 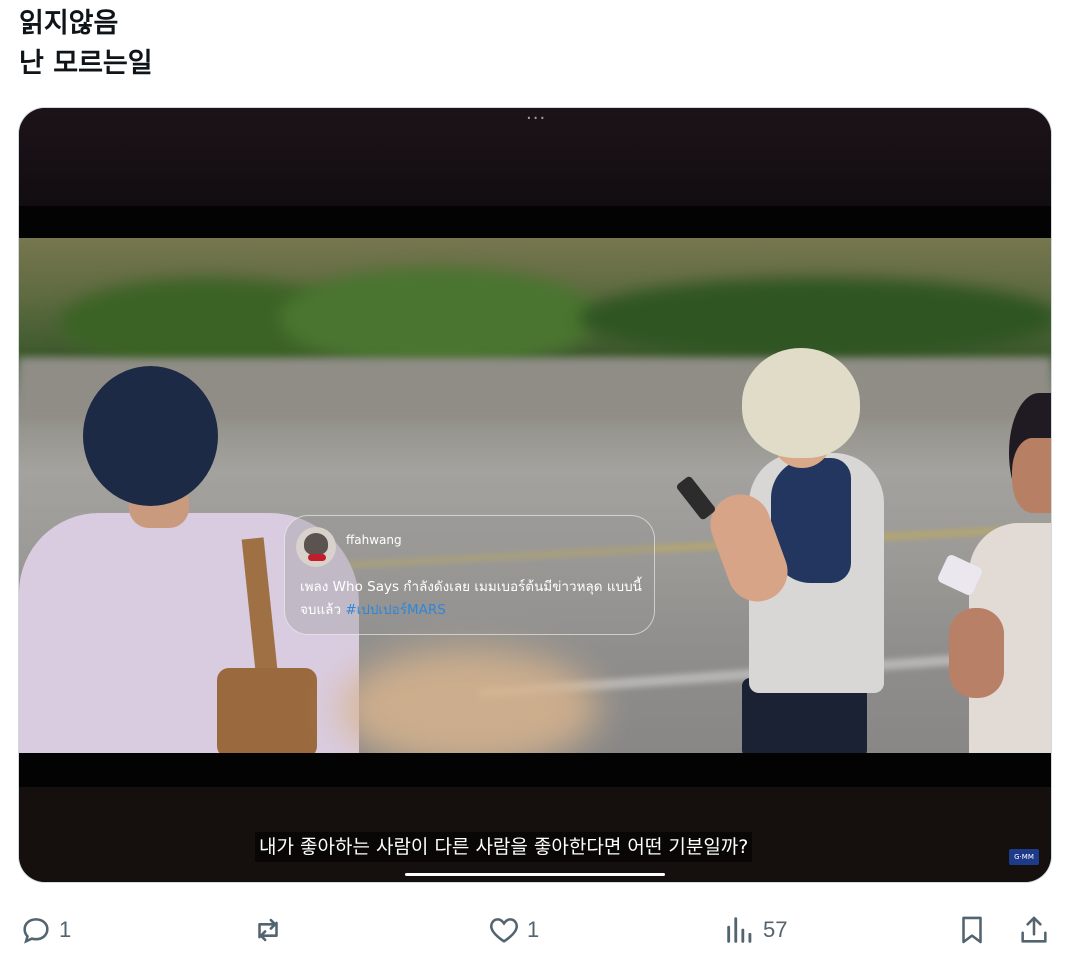 What do you see at coordinates (504, 847) in the screenshot?
I see `video-subtitle: 내가 좋아하는 사람이 다른 사람을 좋아한다면 어떤 기분일까?` at bounding box center [504, 847].